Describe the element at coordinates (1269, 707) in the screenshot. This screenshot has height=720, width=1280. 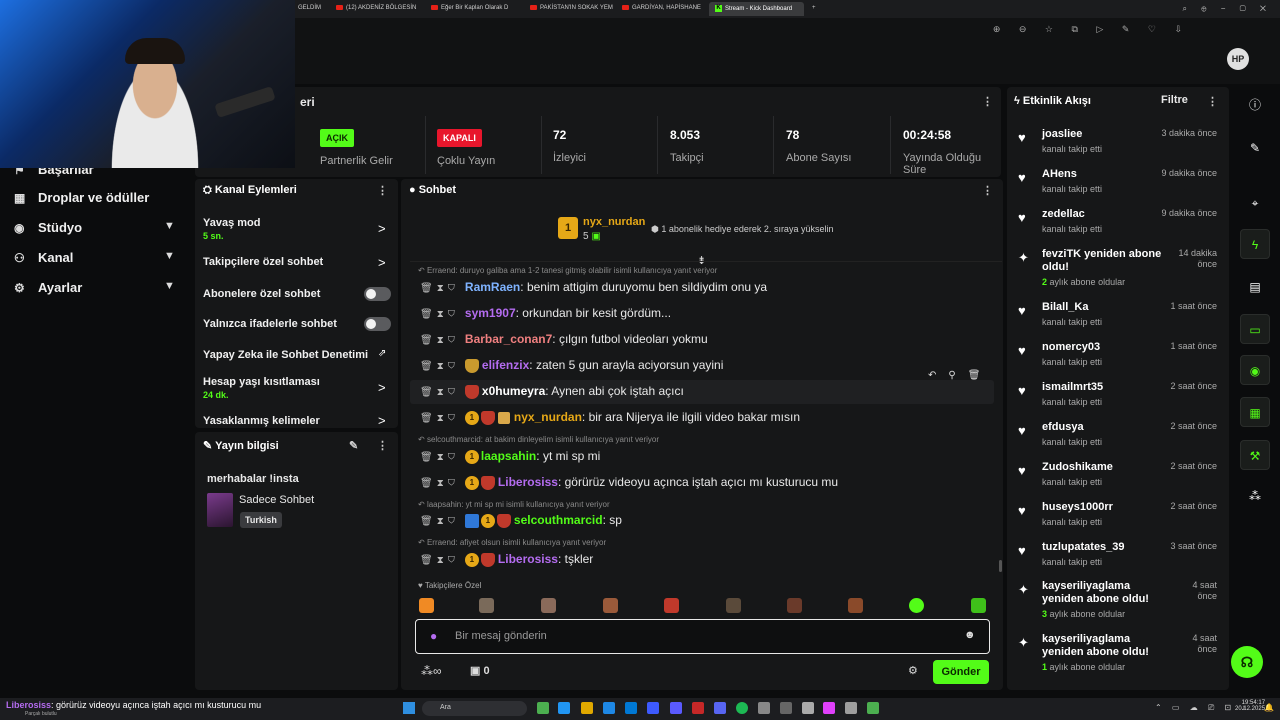
I see `notification-bell-icon: 🔔` at that location.